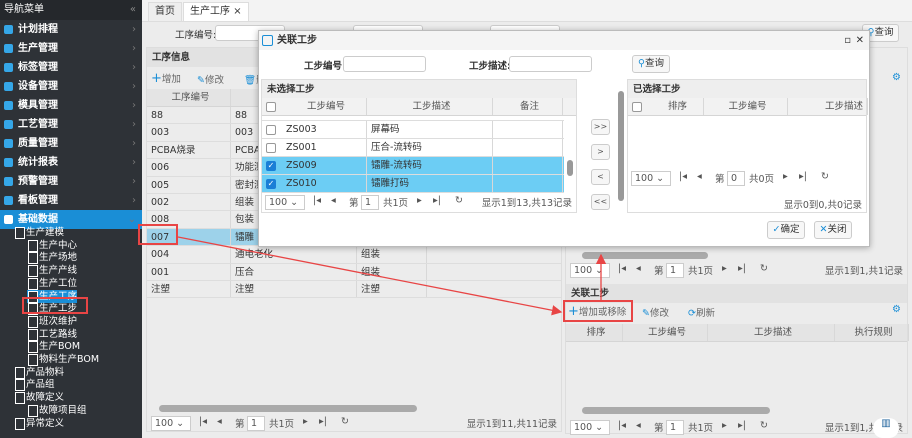  What do you see at coordinates (370, 276) in the screenshot?
I see `annotation-arrow` at bounding box center [370, 276].